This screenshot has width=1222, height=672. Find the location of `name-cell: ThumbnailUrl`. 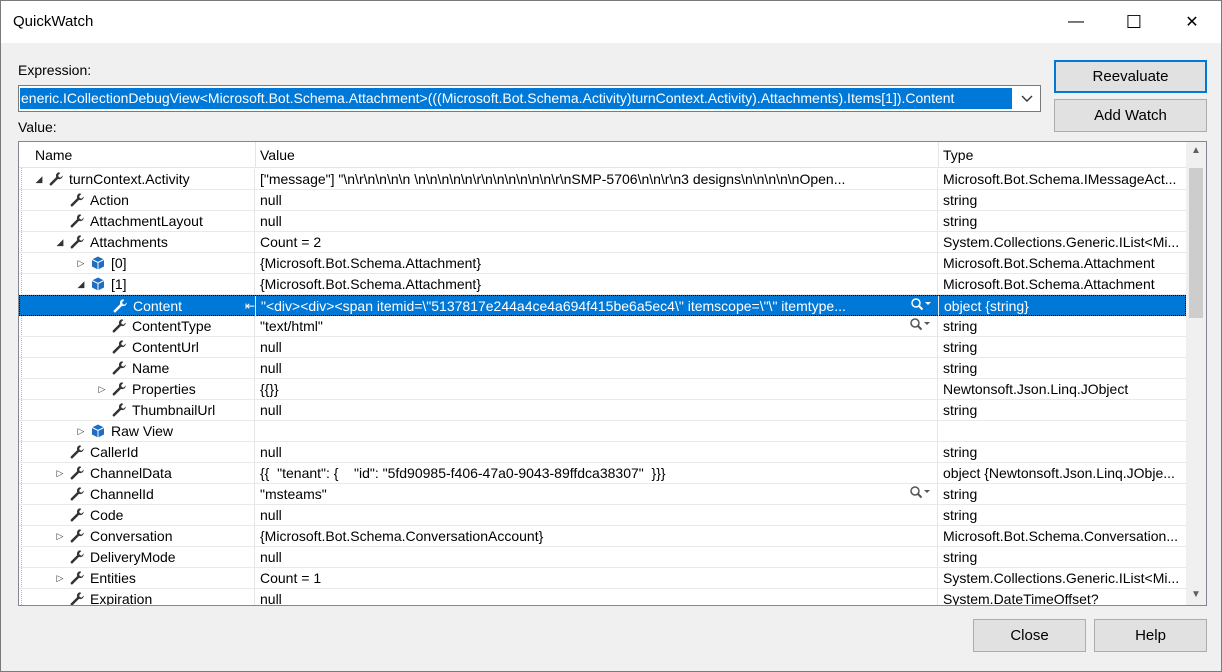

name-cell: ThumbnailUrl is located at coordinates (137, 410).